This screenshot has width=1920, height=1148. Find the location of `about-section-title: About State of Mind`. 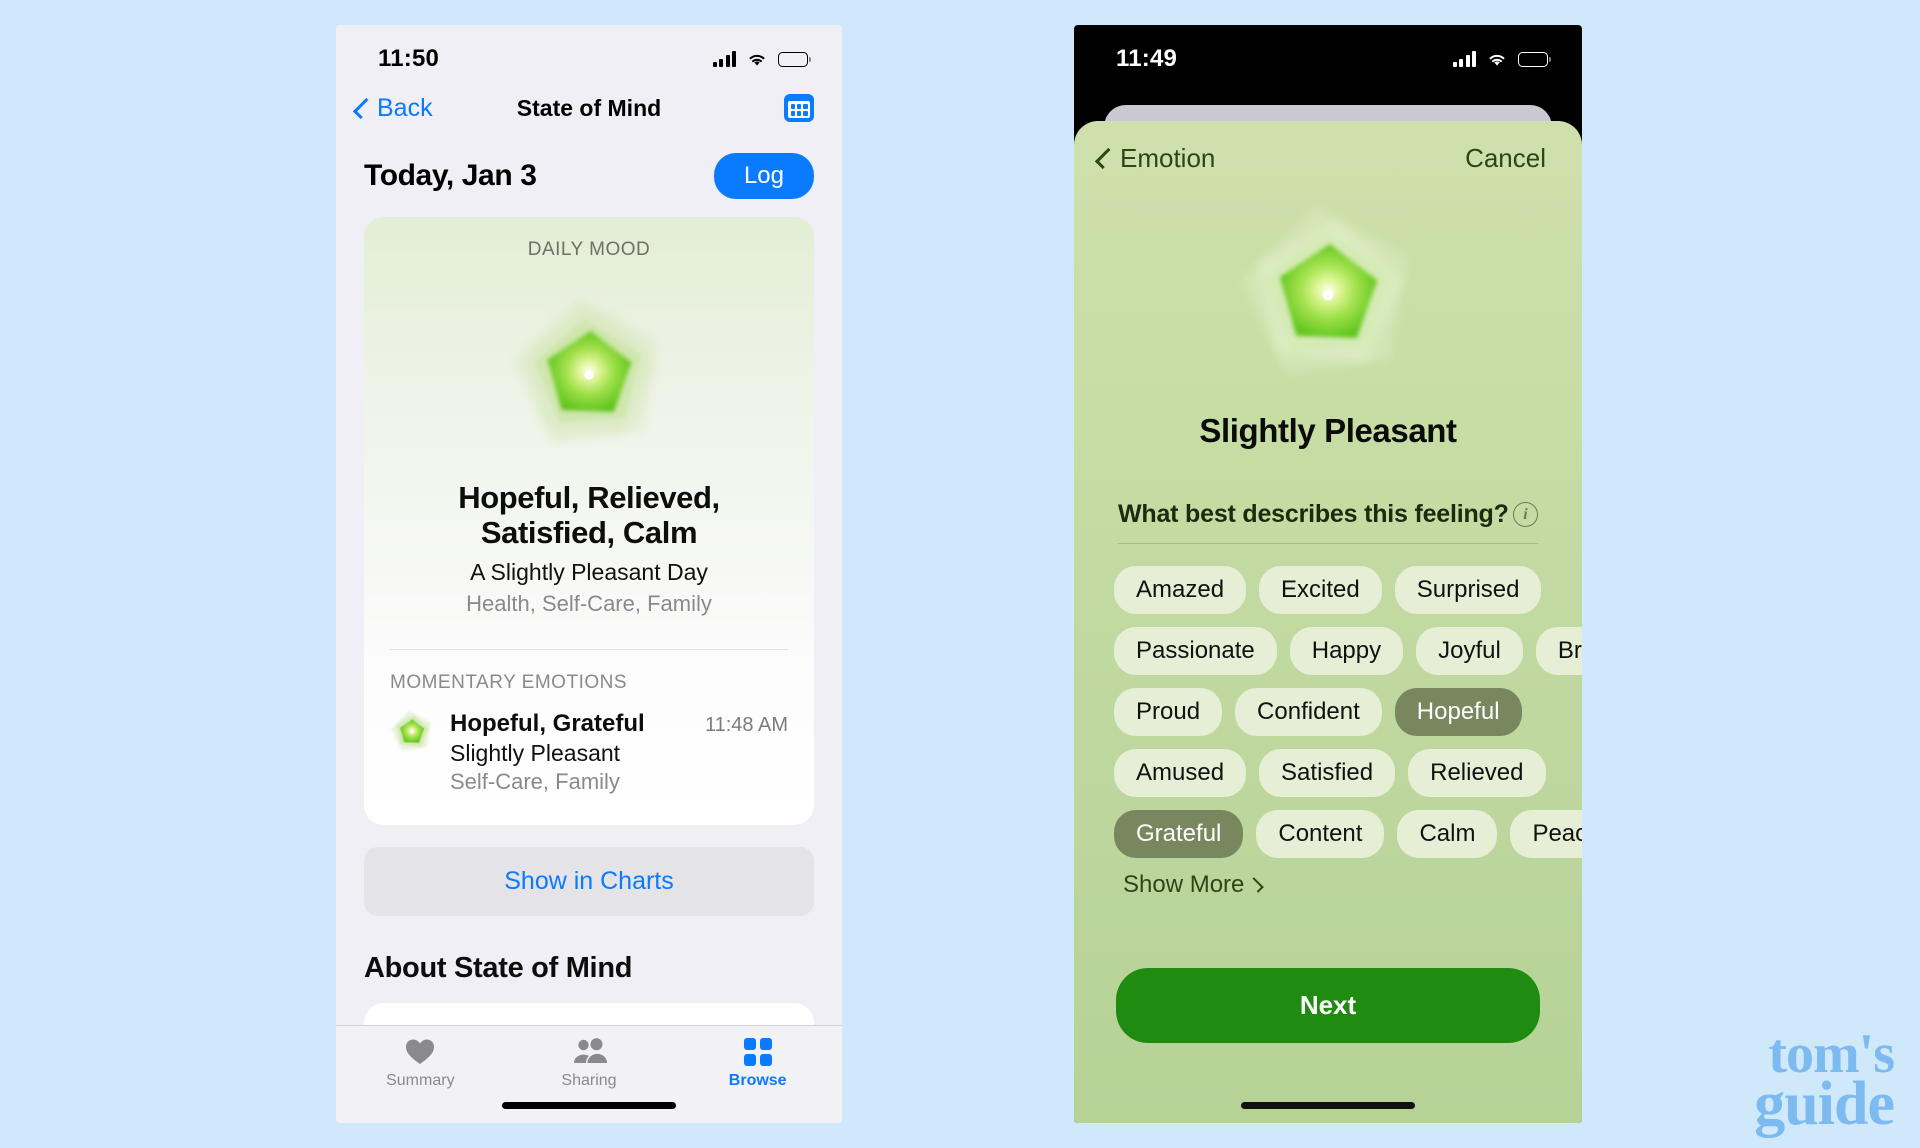

about-section-title: About State of Mind is located at coordinates (498, 968).